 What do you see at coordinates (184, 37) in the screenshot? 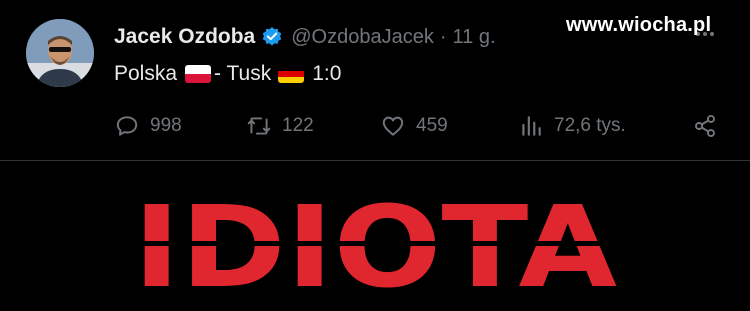
I see `author-name: Jacek Ozdoba` at bounding box center [184, 37].